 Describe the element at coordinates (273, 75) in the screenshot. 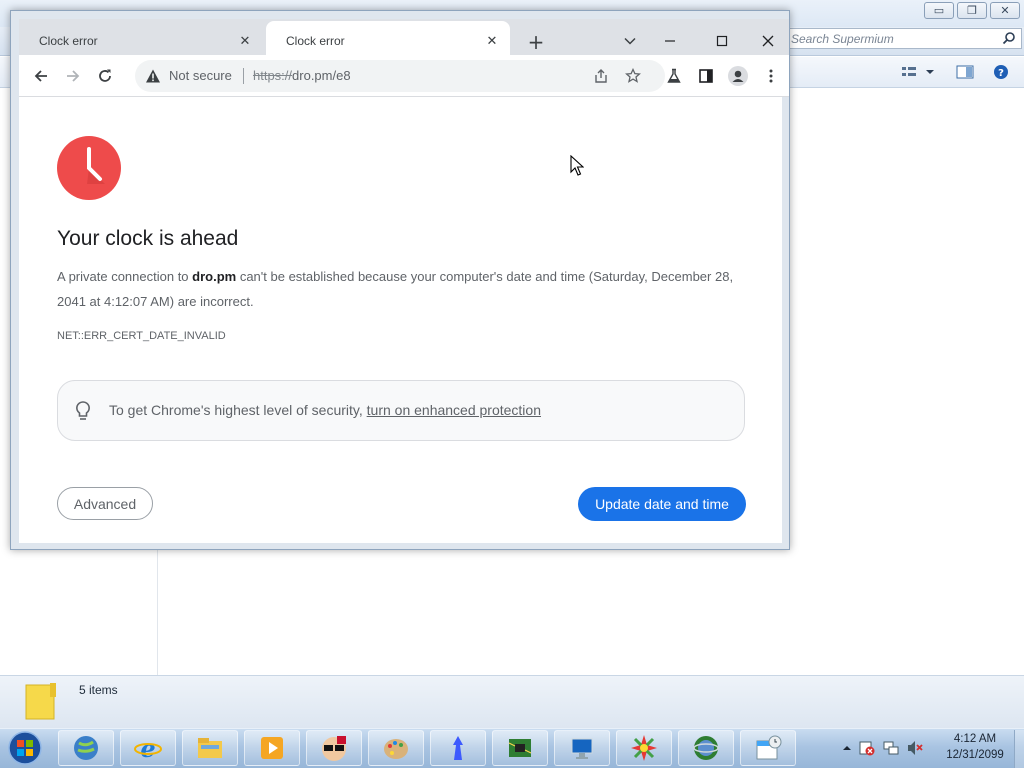

I see `url-scheme: https://` at that location.